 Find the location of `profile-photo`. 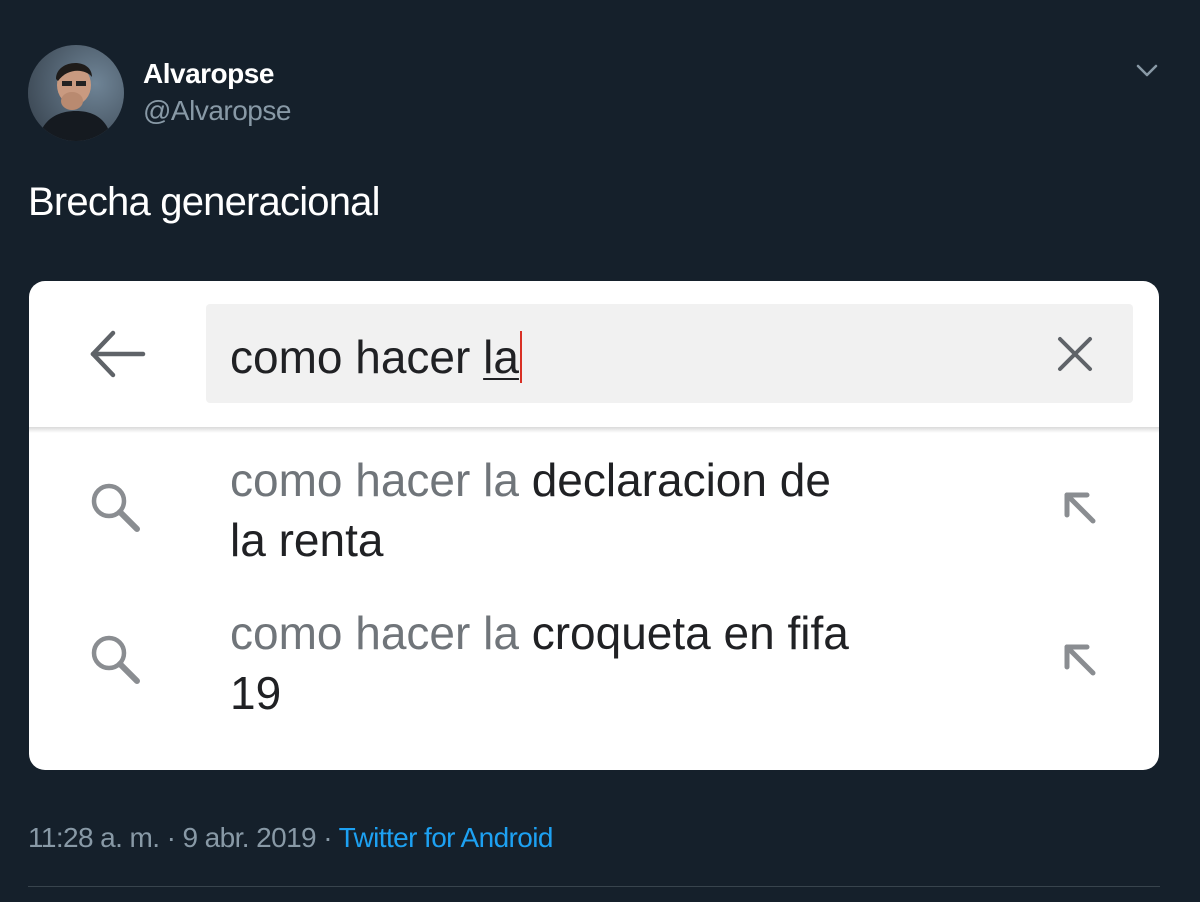

profile-photo is located at coordinates (76, 93).